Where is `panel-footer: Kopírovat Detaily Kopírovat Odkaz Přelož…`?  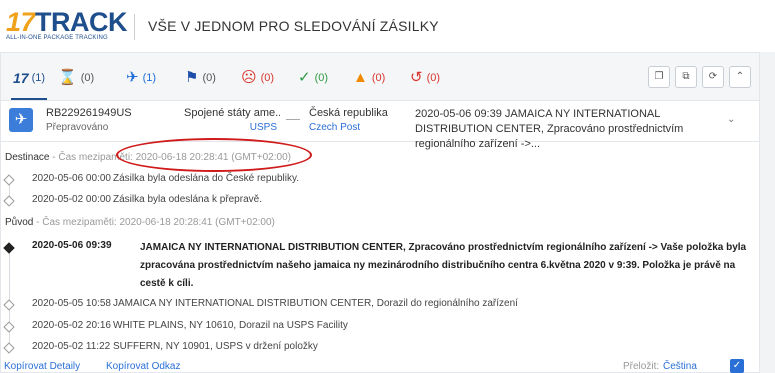
panel-footer: Kopírovat Detaily Kopírovat Odkaz Přelož… is located at coordinates (380, 366).